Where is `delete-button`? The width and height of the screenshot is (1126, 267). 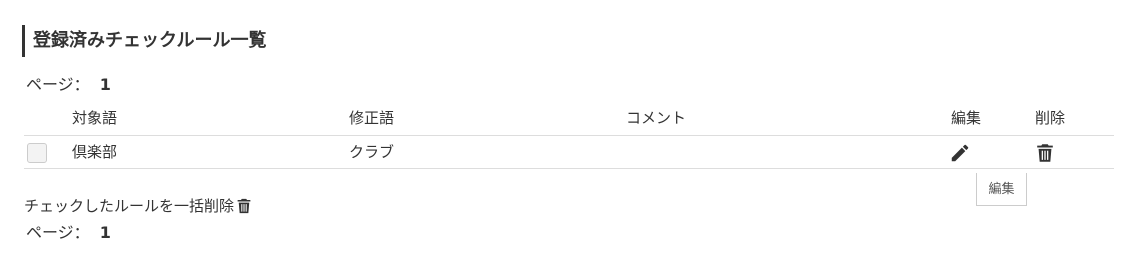 delete-button is located at coordinates (1045, 153).